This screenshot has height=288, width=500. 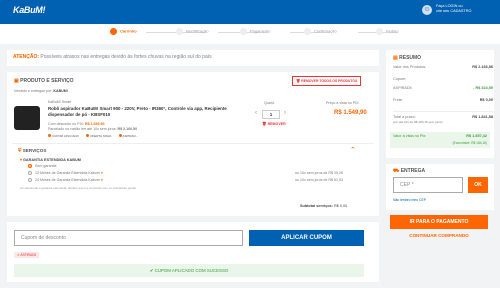 I want to click on summary-pix: Valor à vista no Pix: R$ 1.657,42, so click(x=440, y=136).